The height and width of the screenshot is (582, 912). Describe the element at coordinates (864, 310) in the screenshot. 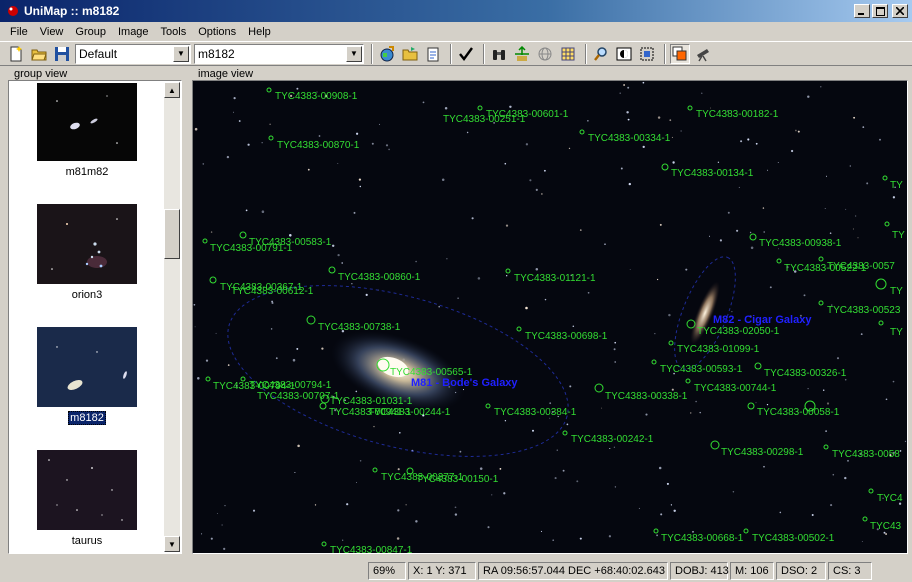

I see `star-label: TYC4383-00523` at that location.